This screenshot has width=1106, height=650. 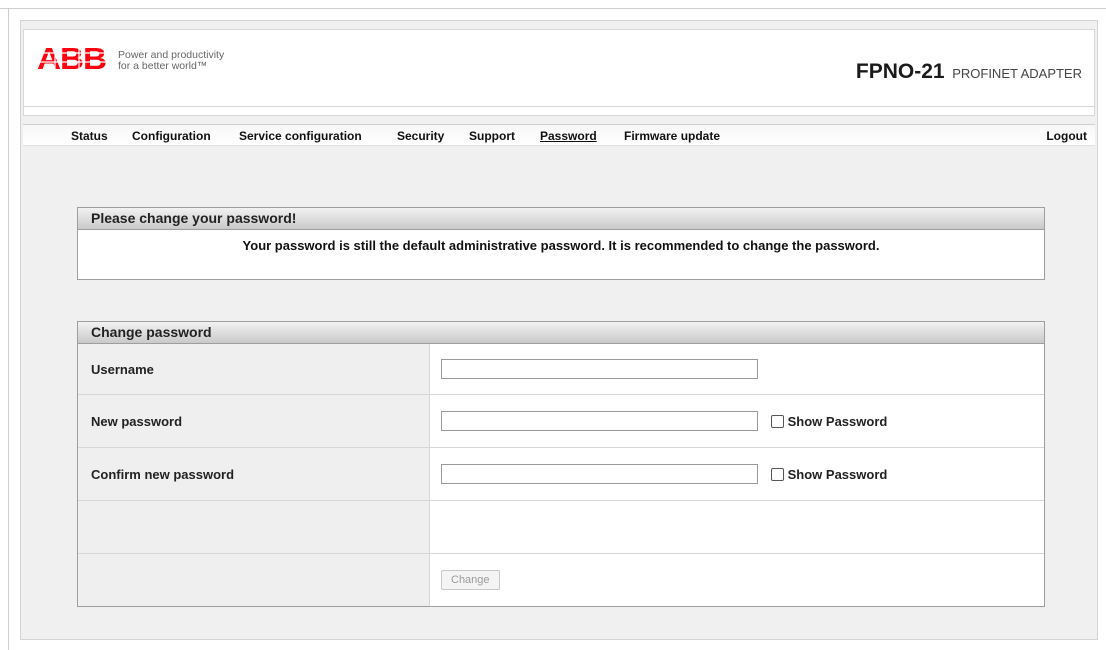 What do you see at coordinates (254, 369) in the screenshot?
I see `username-label: Username` at bounding box center [254, 369].